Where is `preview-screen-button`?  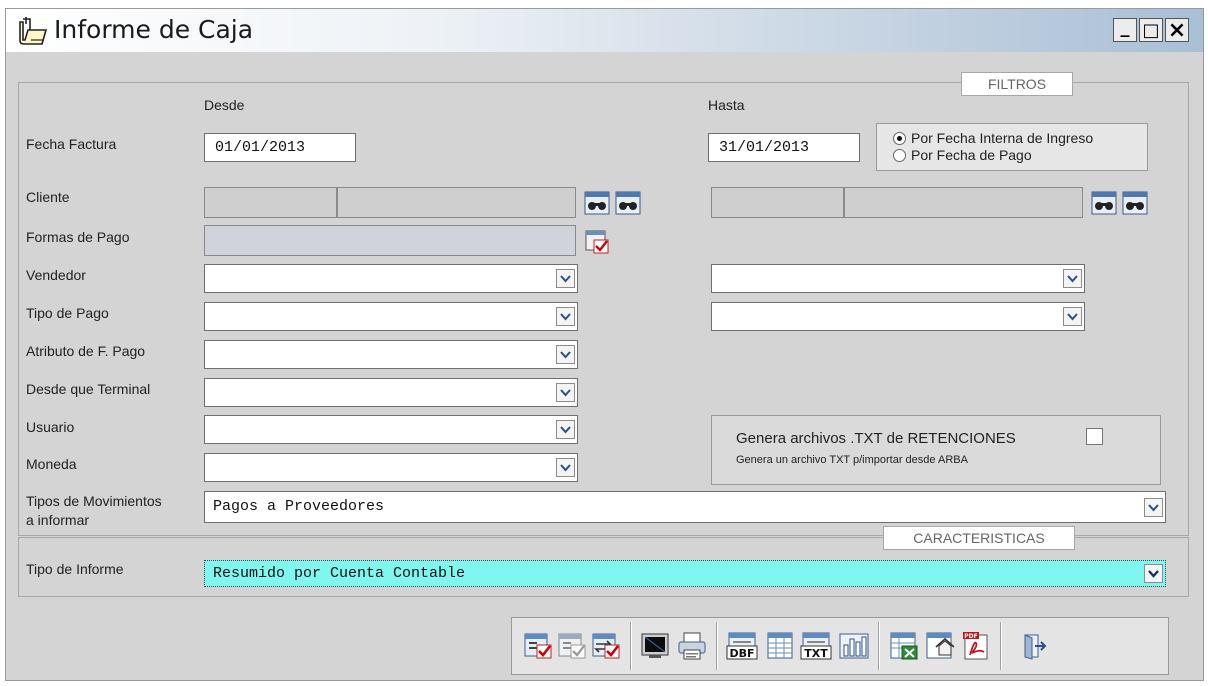
preview-screen-button is located at coordinates (656, 646).